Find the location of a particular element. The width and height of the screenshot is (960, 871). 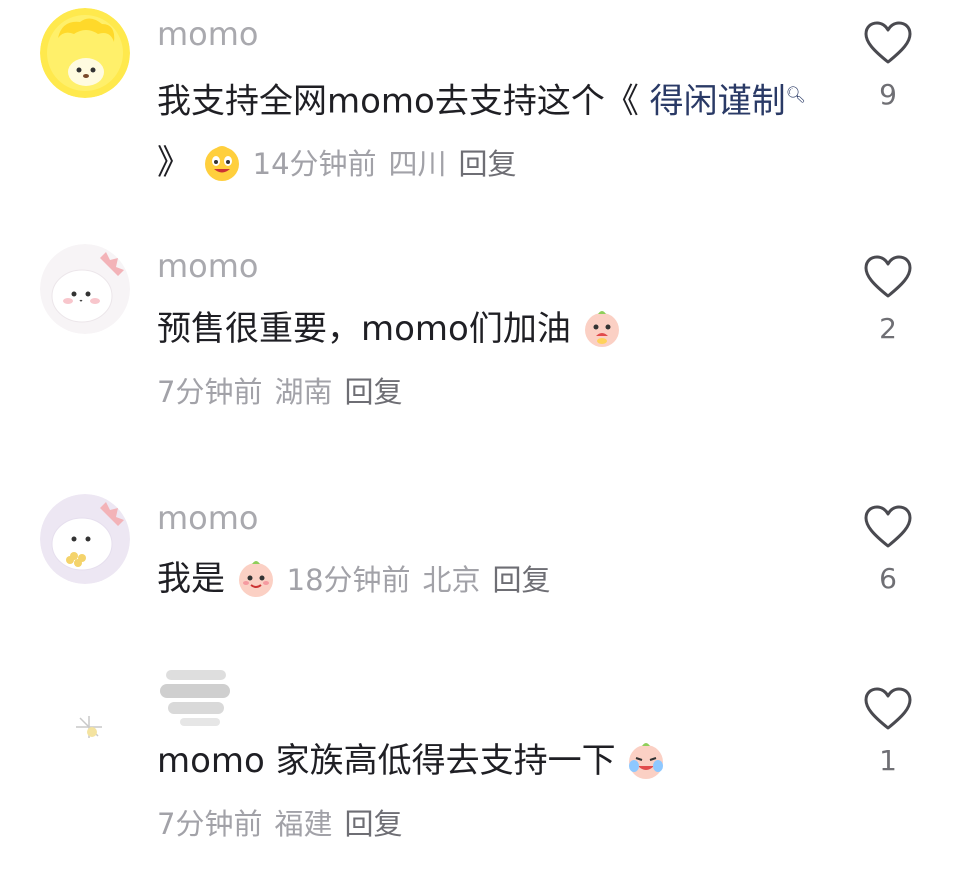

comment-body: 预售很重要，momo们加油 7分钟前 湖南 回复 is located at coordinates (483, 360).